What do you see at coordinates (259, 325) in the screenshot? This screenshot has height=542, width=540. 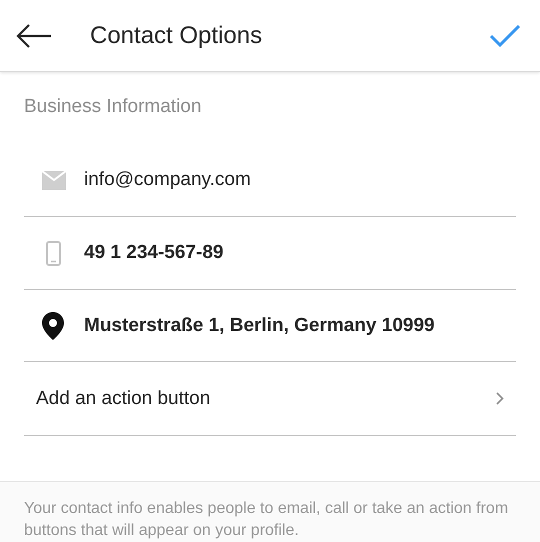 I see `contact-field-value: Musterstraße 1, Berlin, Germany 10999` at bounding box center [259, 325].